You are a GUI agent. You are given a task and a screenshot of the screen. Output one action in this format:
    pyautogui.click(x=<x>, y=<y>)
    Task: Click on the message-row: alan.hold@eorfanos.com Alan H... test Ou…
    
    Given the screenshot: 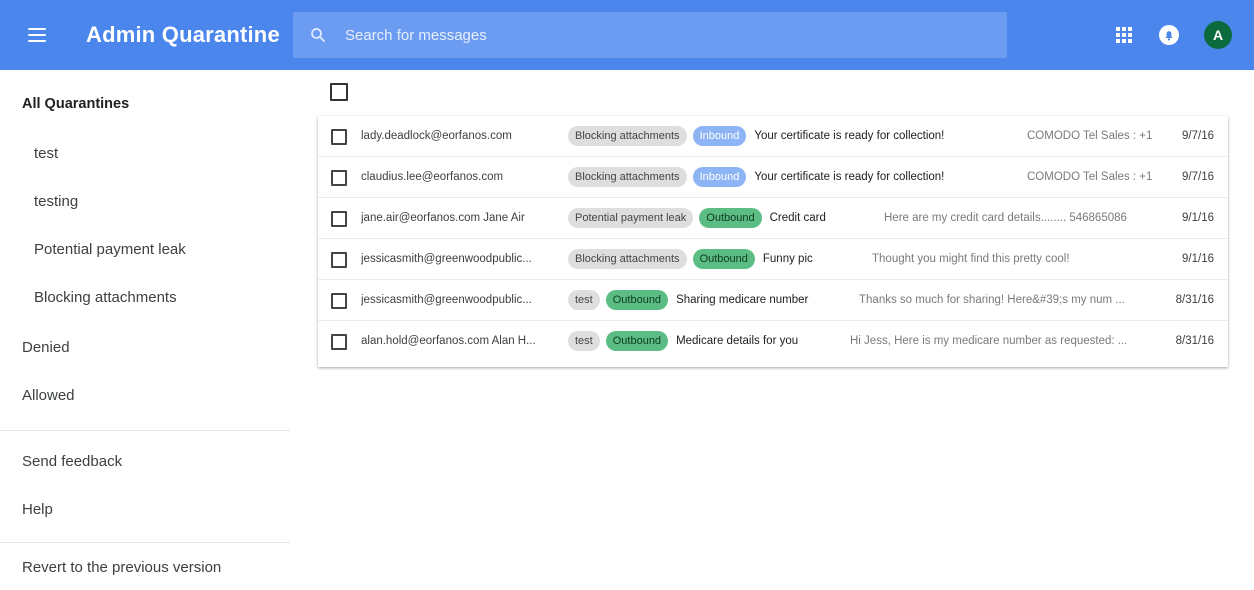 What is the action you would take?
    pyautogui.click(x=773, y=341)
    